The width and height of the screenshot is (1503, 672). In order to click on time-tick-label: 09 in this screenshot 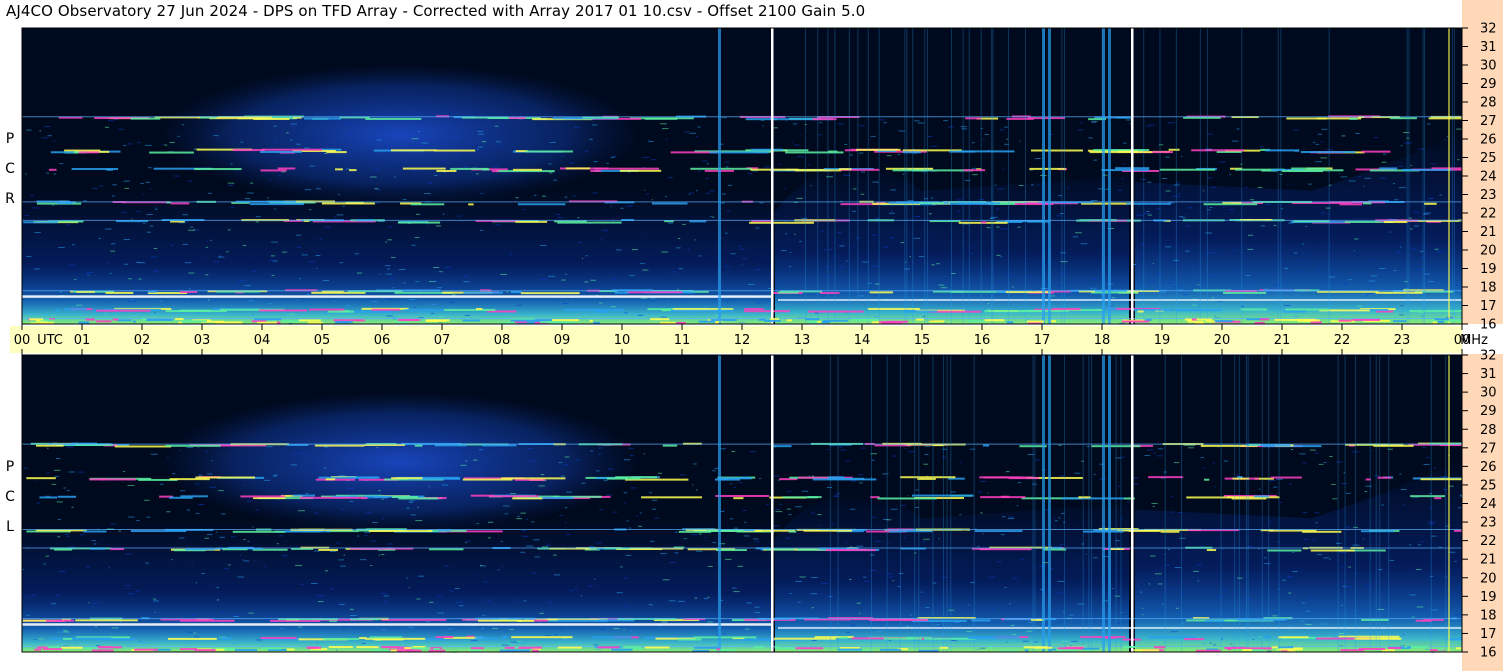, I will do `click(562, 340)`.